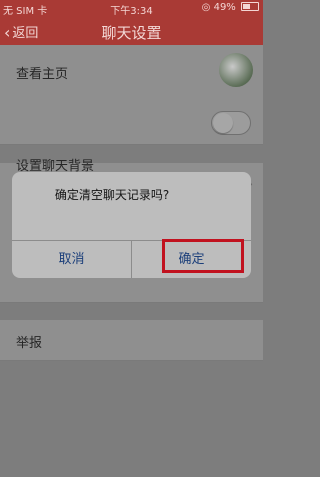 The image size is (320, 477). What do you see at coordinates (112, 195) in the screenshot?
I see `dialog-message: 确定清空聊天记录吗?` at bounding box center [112, 195].